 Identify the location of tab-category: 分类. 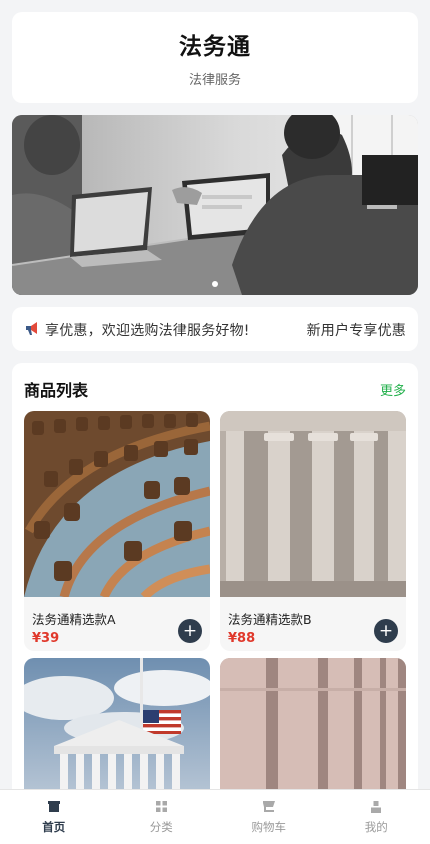
(162, 817).